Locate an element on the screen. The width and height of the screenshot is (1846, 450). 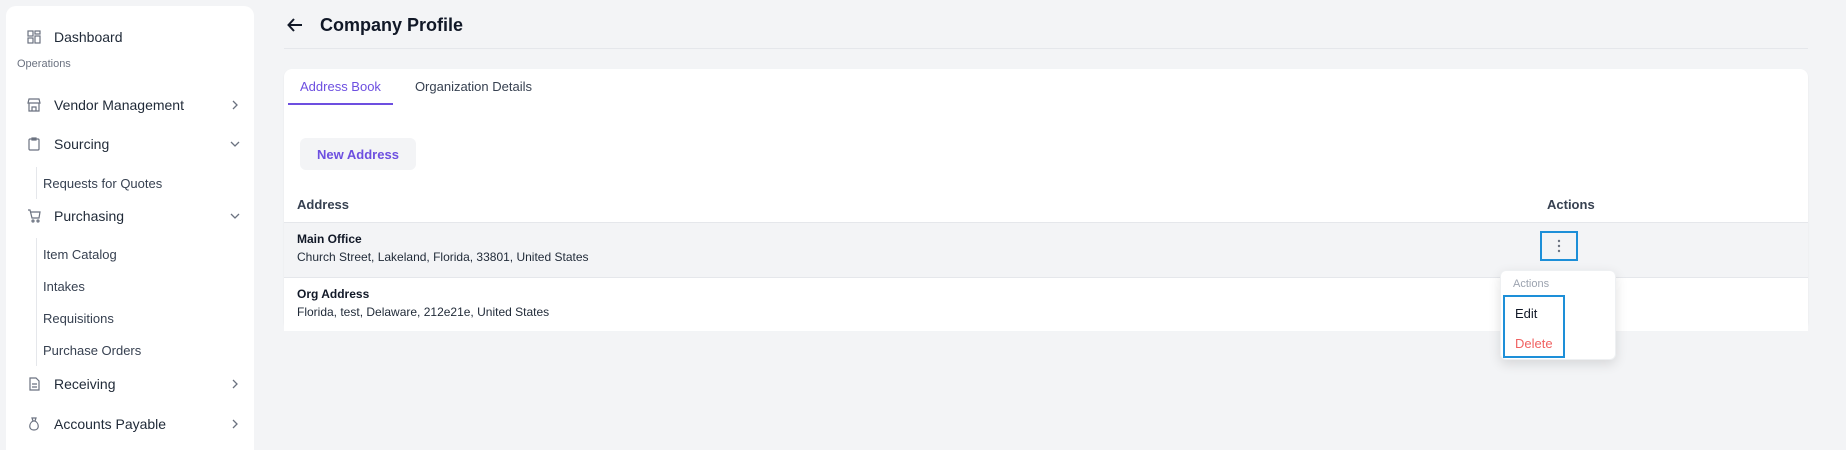
sidebar-subitem-intakes: Intakes is located at coordinates (89, 286).